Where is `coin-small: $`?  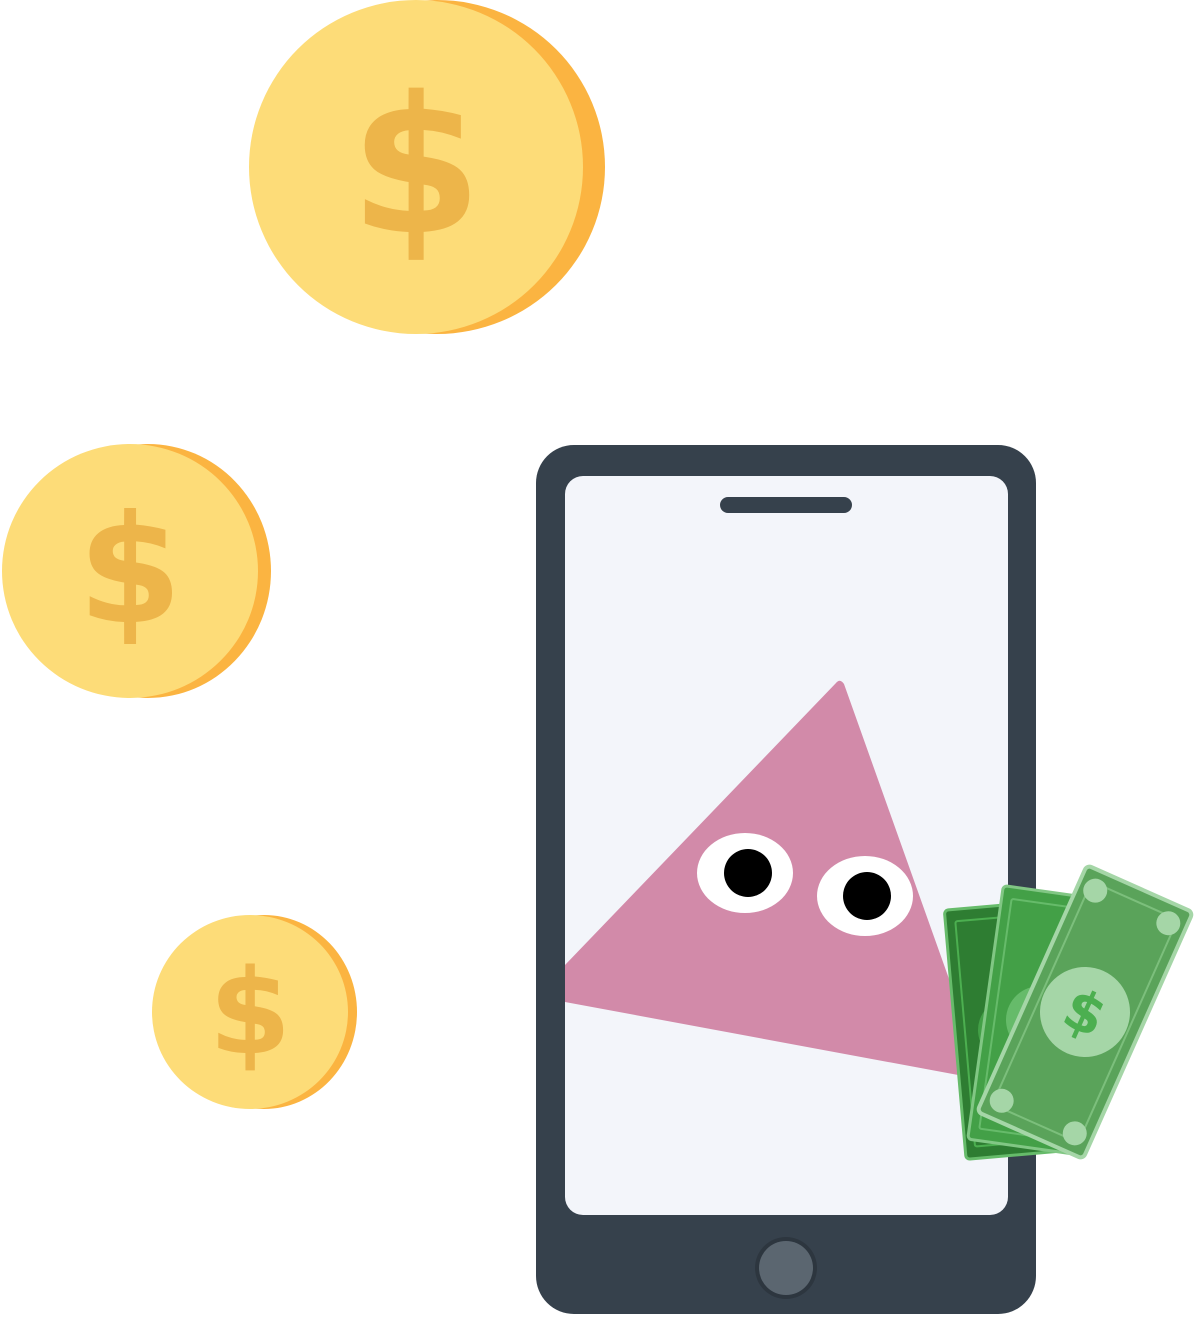
coin-small: $ is located at coordinates (254, 1012).